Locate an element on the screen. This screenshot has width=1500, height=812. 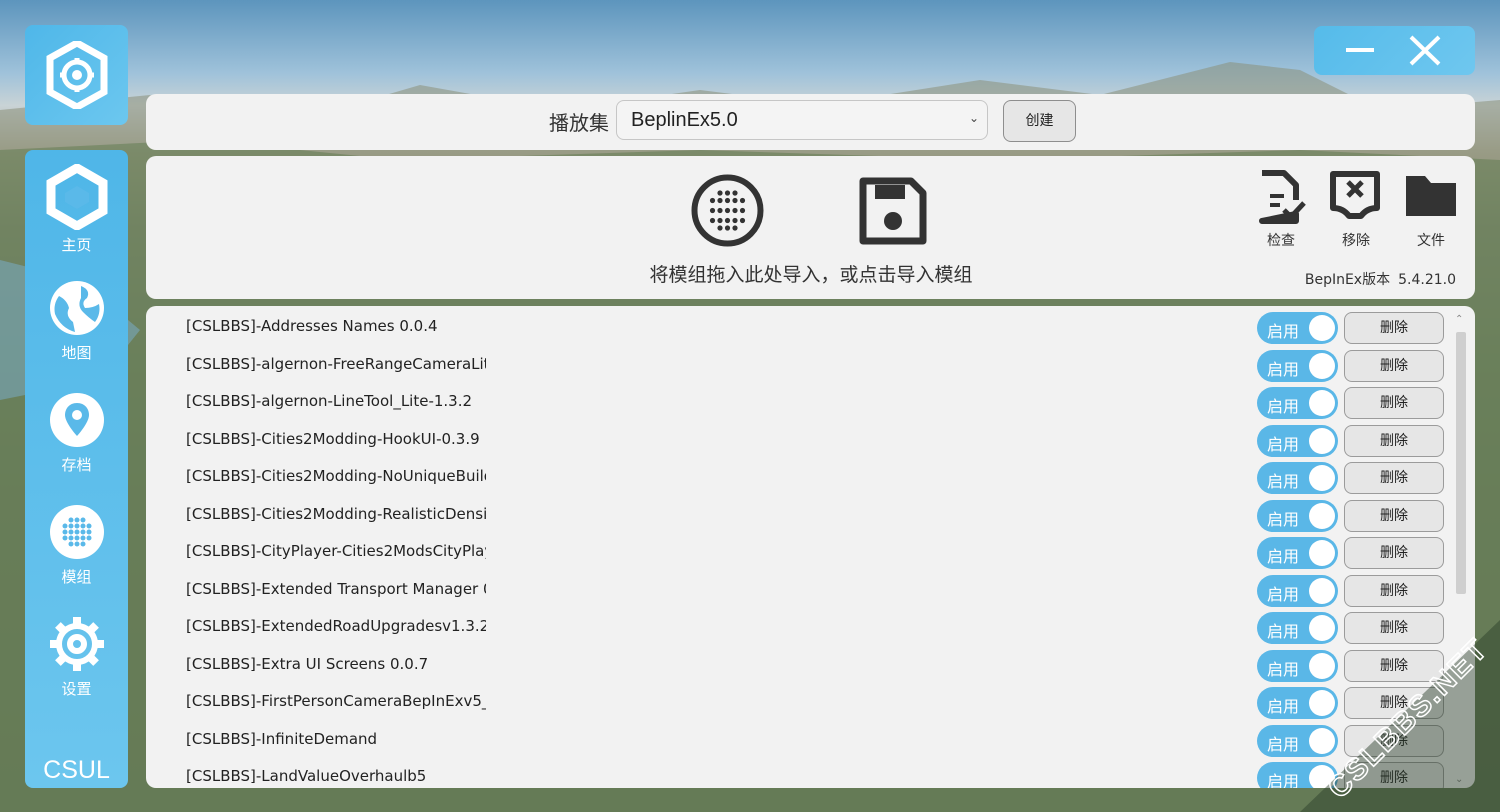
hexagon-gear-logo-icon is located at coordinates (76, 75).